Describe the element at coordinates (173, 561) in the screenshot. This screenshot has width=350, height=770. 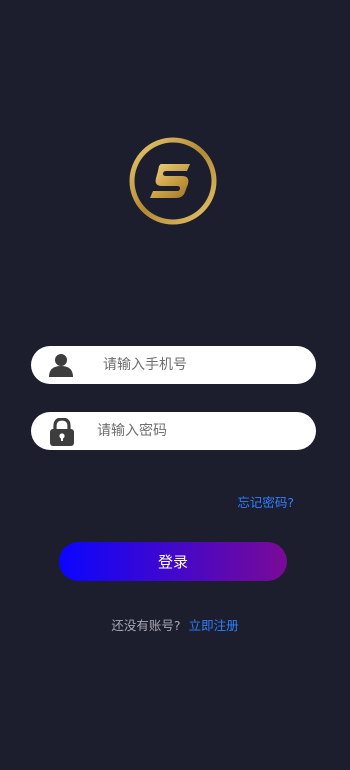
I see `login-button: 登录` at that location.